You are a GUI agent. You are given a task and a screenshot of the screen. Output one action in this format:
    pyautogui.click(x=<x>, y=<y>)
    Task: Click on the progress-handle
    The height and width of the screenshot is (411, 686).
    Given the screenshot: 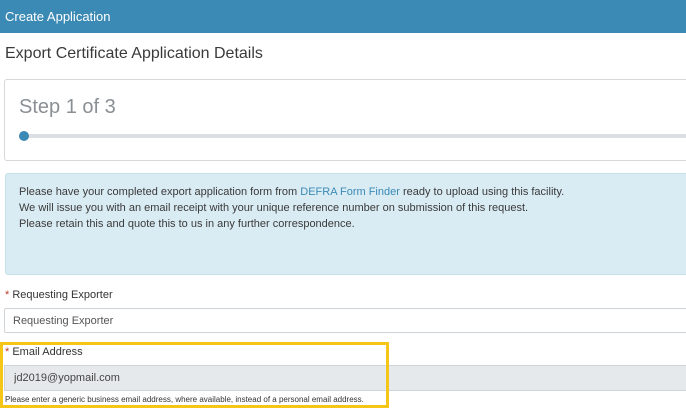 What is the action you would take?
    pyautogui.click(x=24, y=136)
    